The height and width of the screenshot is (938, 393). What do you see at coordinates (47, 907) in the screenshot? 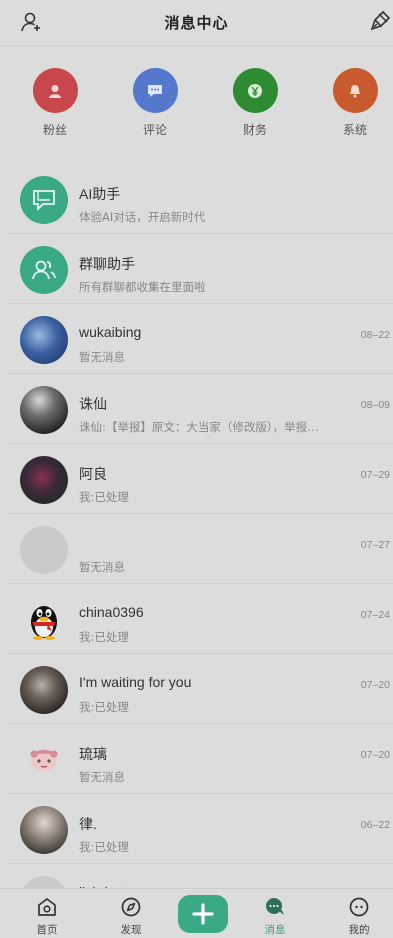
I see `home-icon` at bounding box center [47, 907].